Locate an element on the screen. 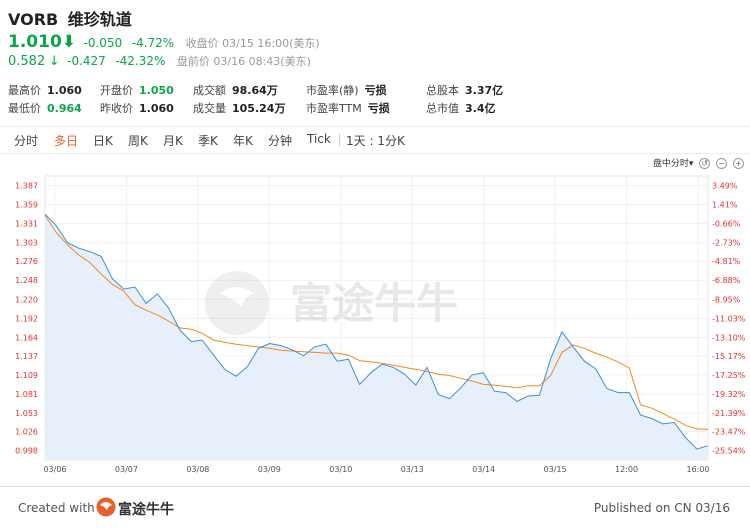 Image resolution: width=750 pixels, height=529 pixels. x-tick-label: 16:00 is located at coordinates (697, 469).